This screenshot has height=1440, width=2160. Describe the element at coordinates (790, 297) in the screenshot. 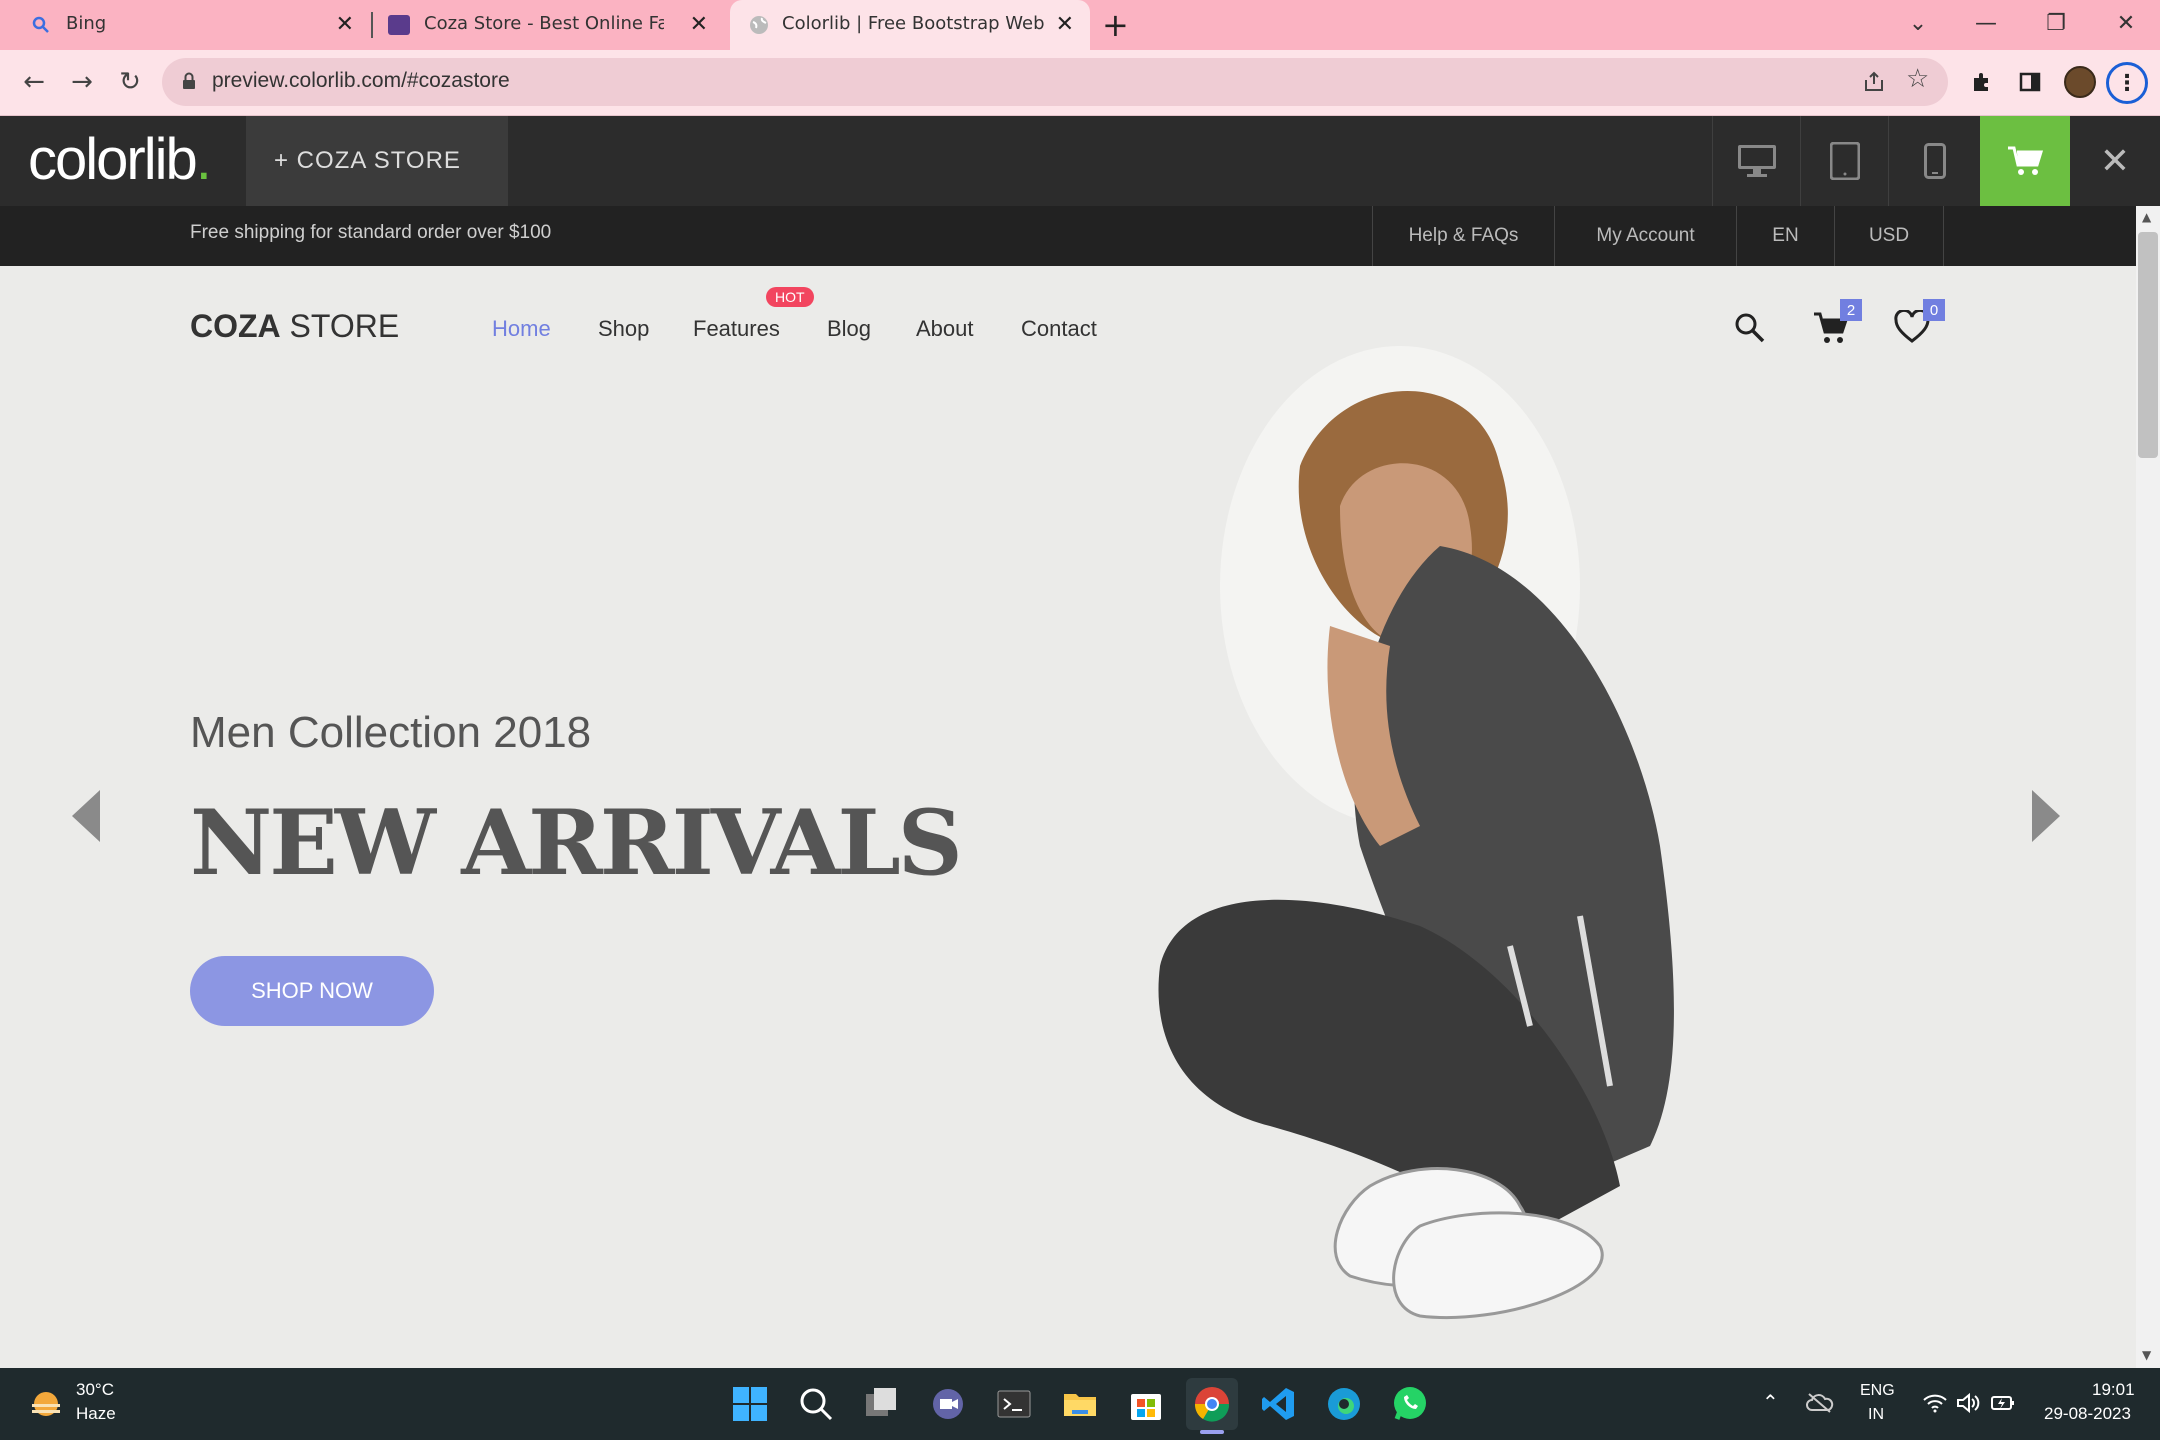

I see `hot-badge: HOT` at that location.